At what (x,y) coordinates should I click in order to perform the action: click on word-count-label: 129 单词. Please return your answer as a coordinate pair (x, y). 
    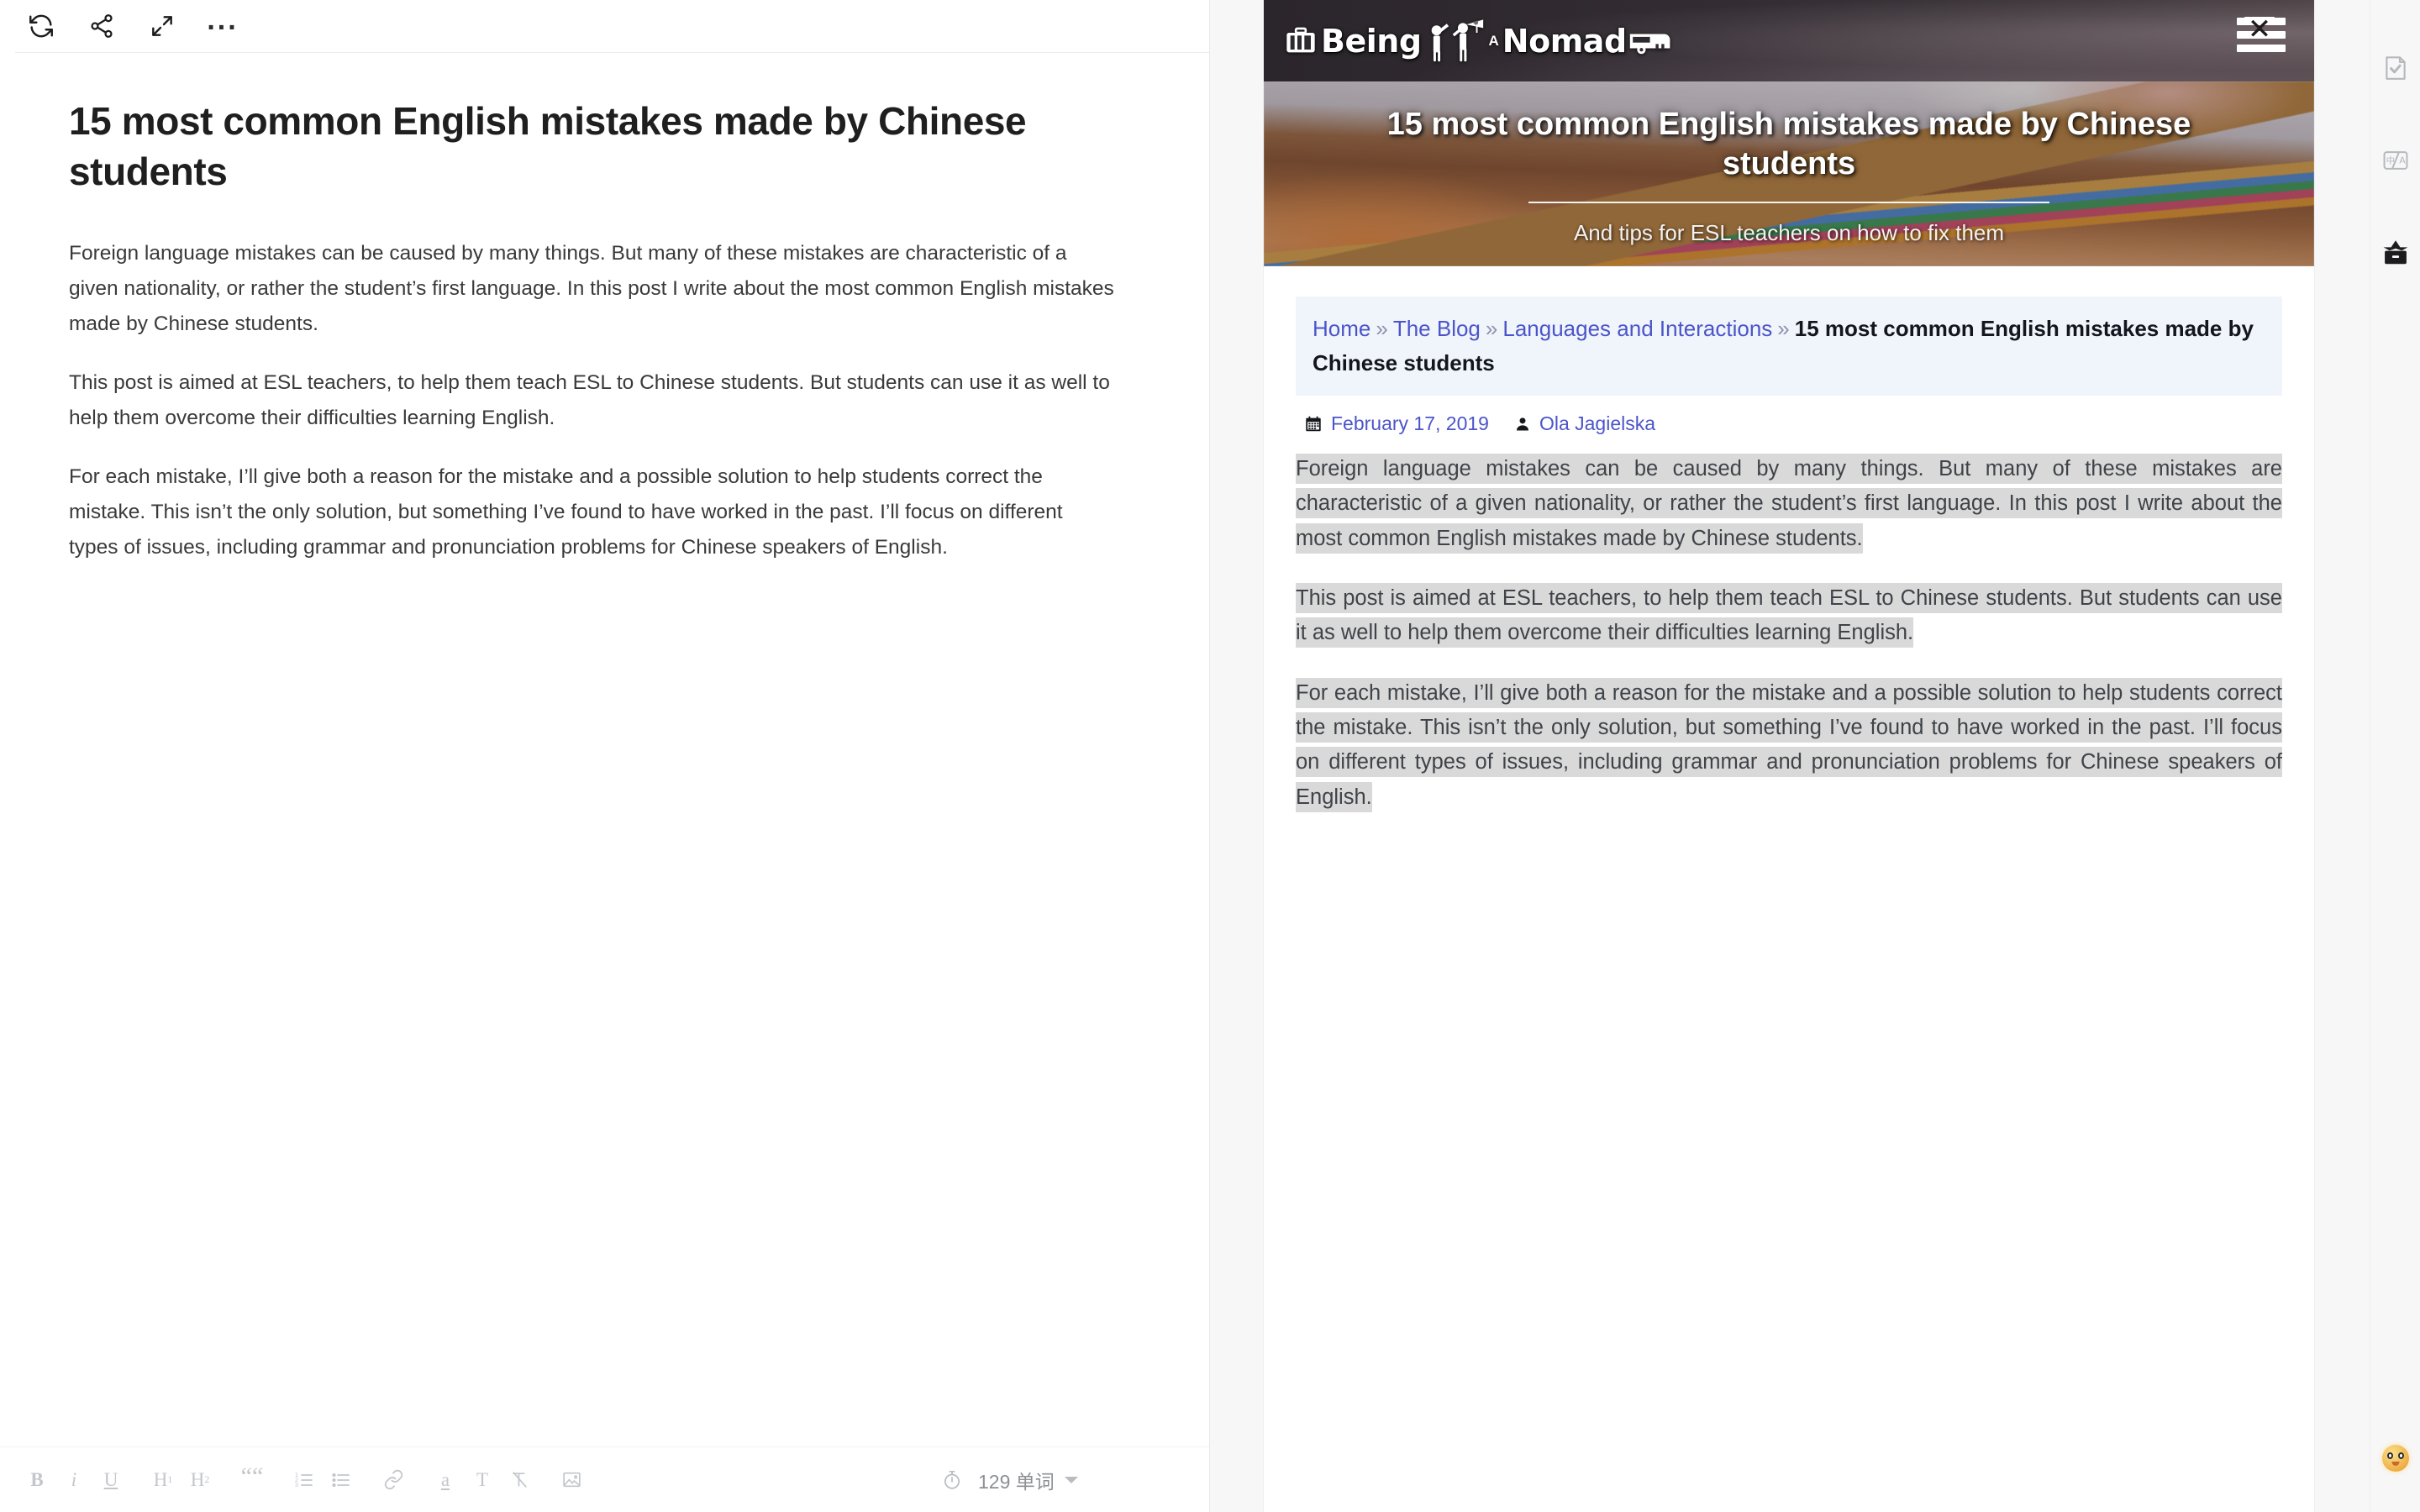
    Looking at the image, I should click on (1017, 1481).